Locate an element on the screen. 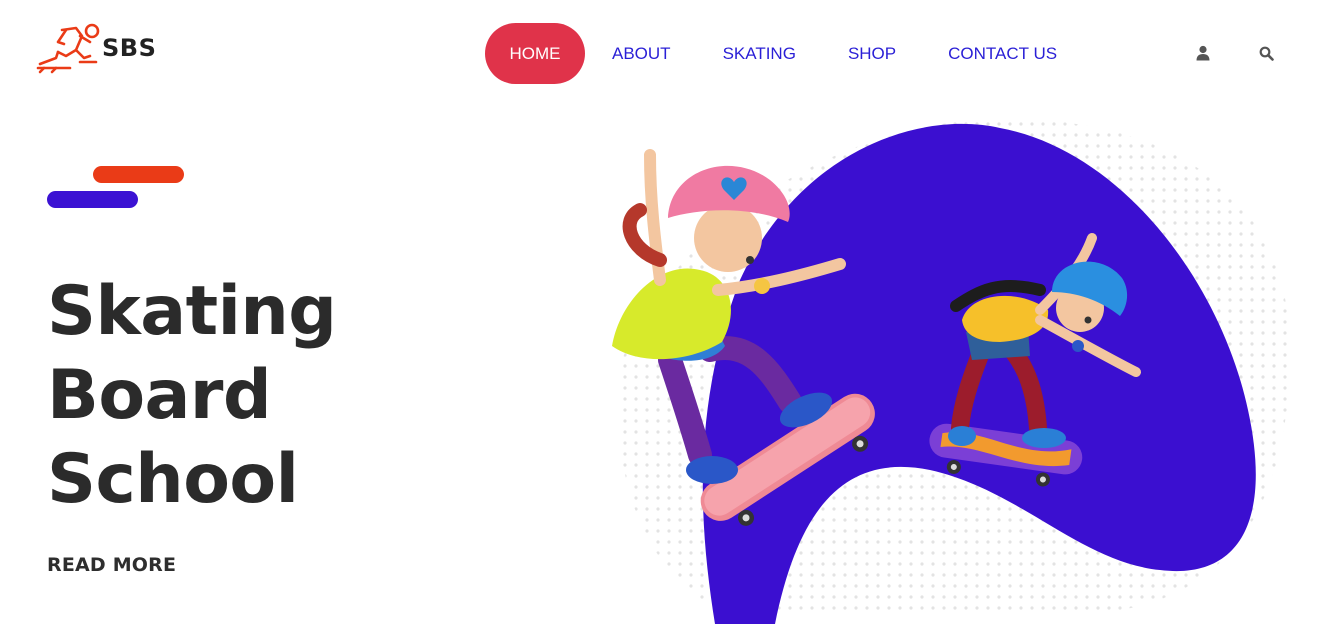 Image resolution: width=1342 pixels, height=624 pixels. nav-home: HOME is located at coordinates (535, 53).